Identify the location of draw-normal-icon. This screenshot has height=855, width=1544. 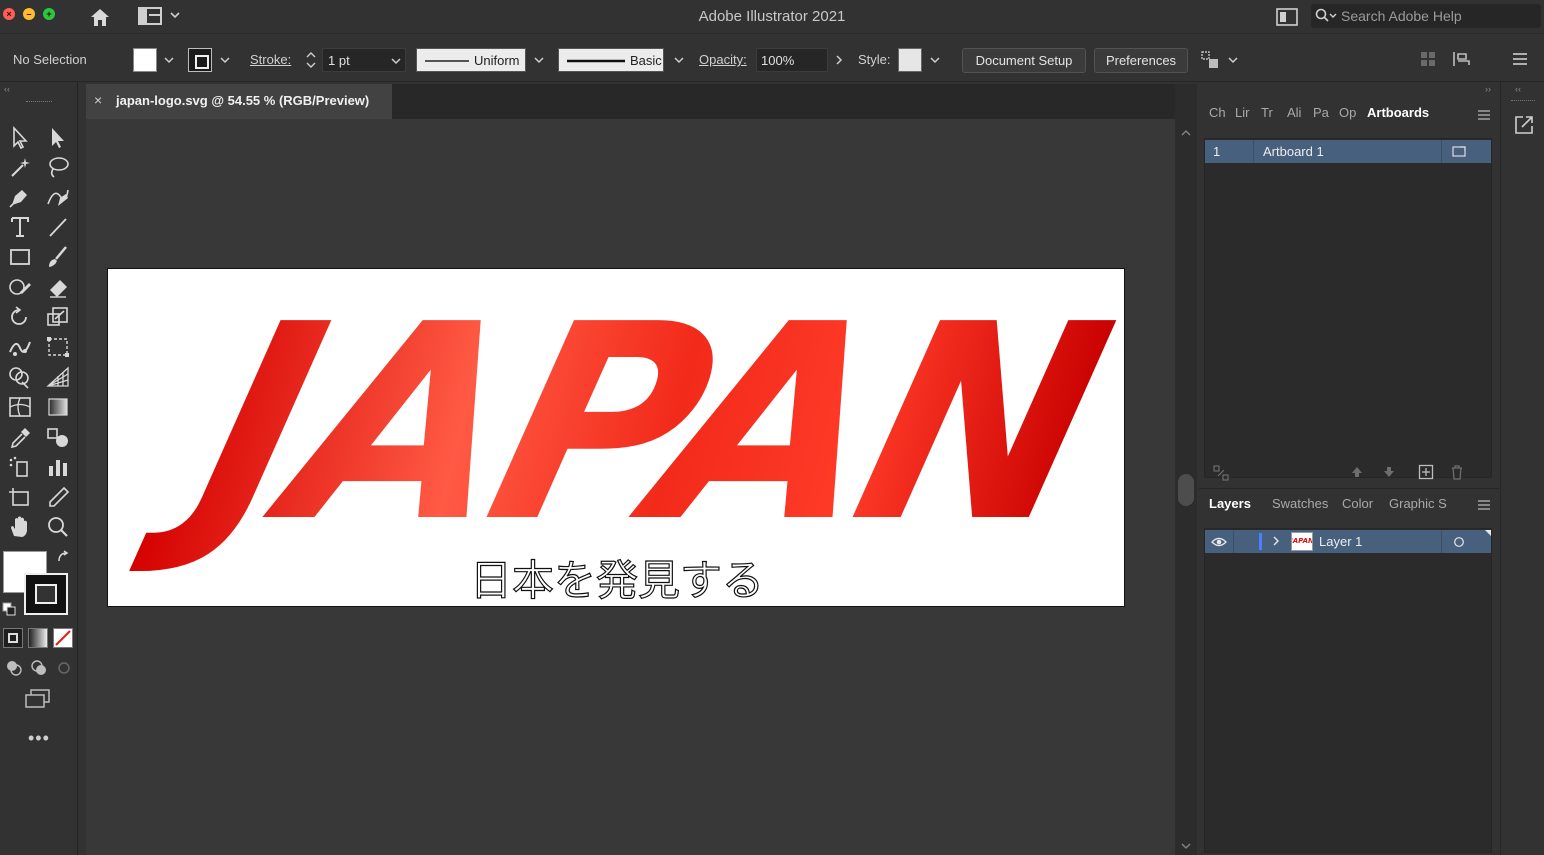
(14, 668).